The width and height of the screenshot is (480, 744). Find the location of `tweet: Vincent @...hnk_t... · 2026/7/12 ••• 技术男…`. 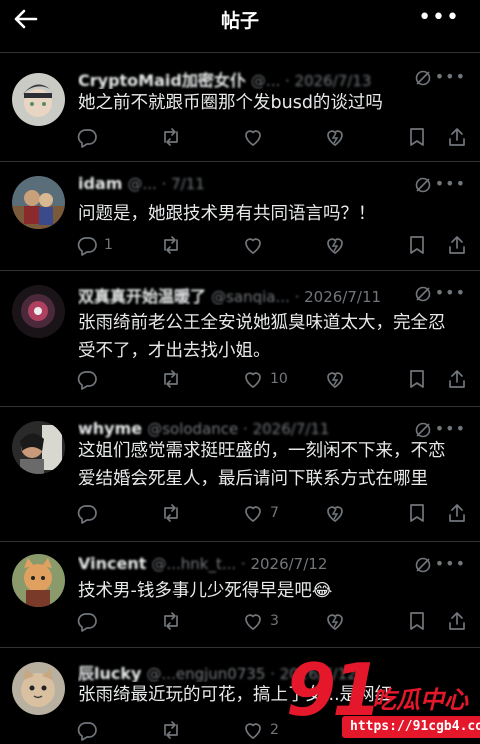

tweet: Vincent @...hnk_t... · 2026/7/12 ••• 技术男… is located at coordinates (240, 594).